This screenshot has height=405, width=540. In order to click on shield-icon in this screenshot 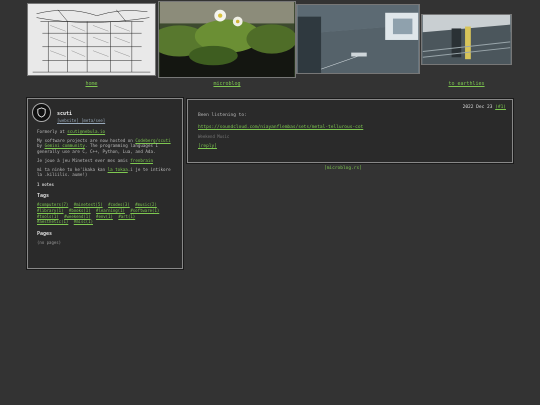, I will do `click(41, 112)`.